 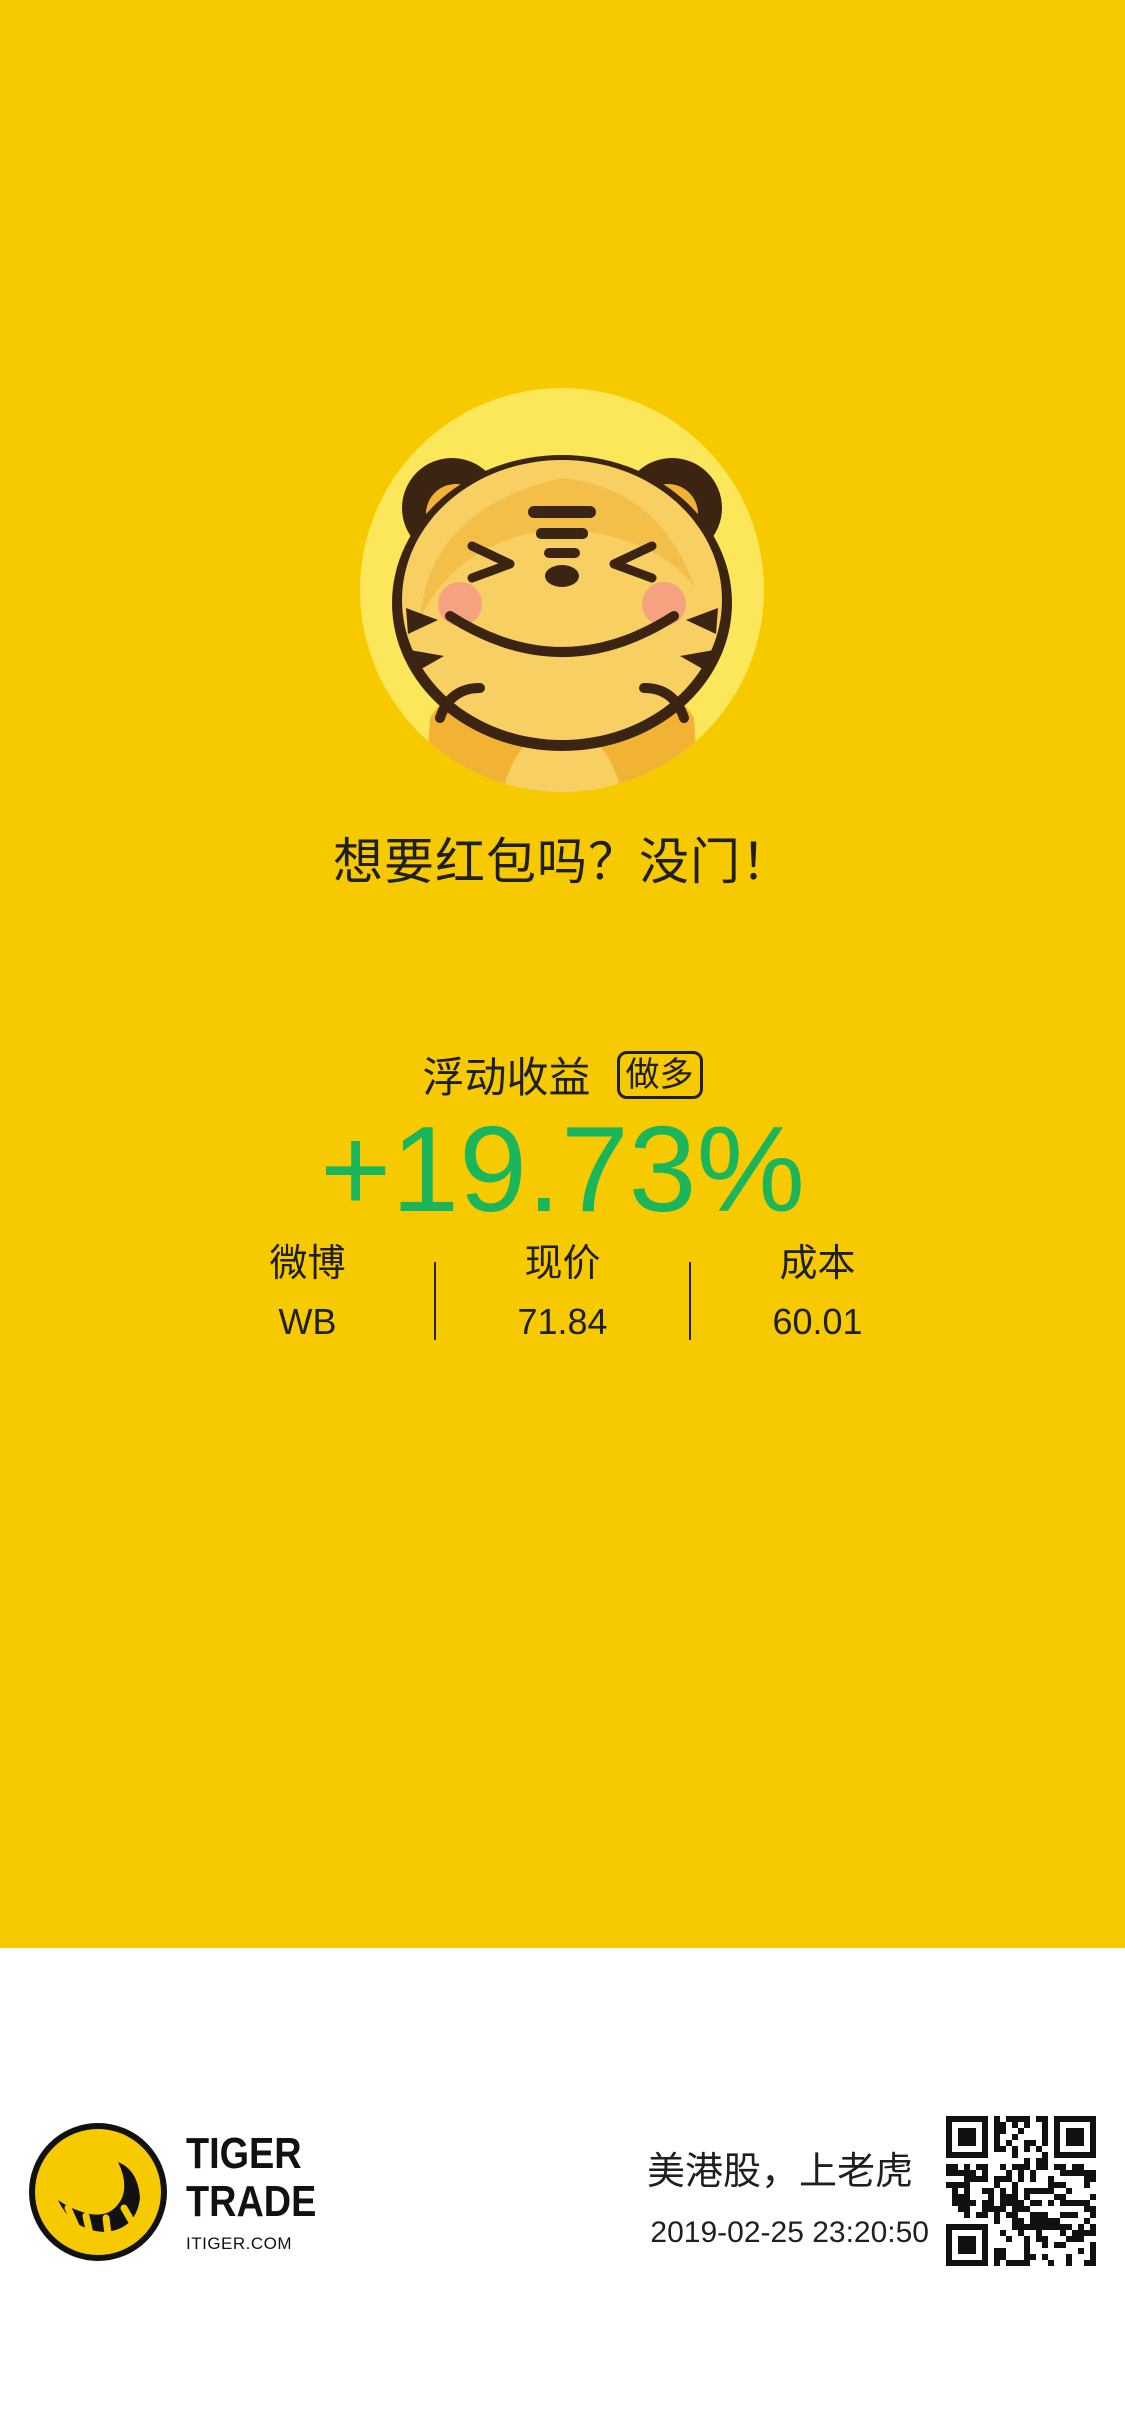 What do you see at coordinates (562, 590) in the screenshot?
I see `tiger-mascot-icon` at bounding box center [562, 590].